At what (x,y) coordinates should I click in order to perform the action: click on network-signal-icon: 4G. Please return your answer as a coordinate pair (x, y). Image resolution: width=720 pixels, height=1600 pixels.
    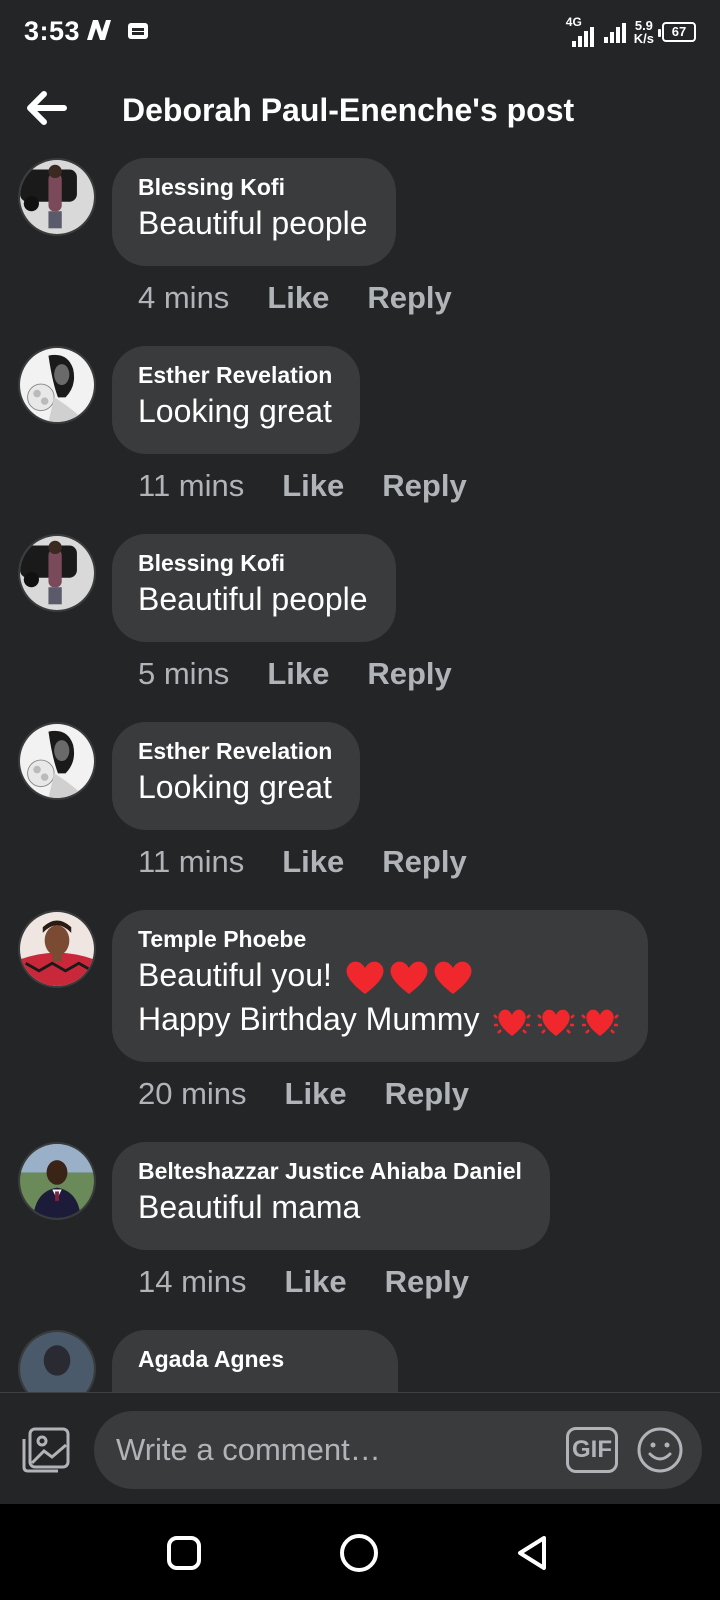
    Looking at the image, I should click on (581, 31).